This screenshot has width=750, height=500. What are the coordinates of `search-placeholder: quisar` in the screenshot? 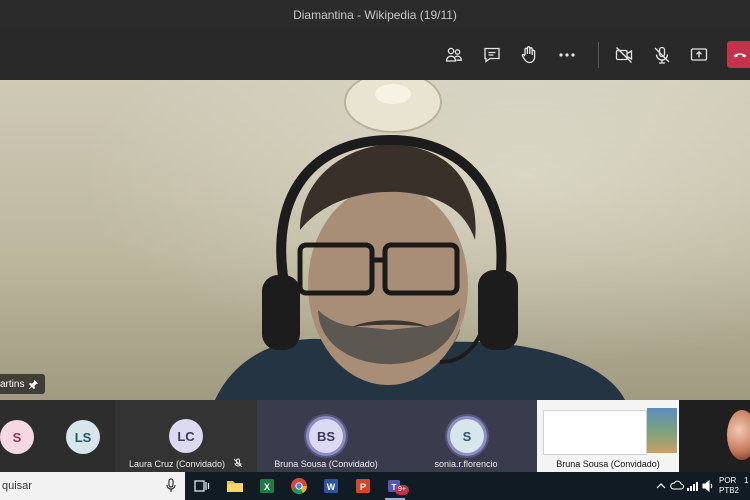 It's located at (17, 486).